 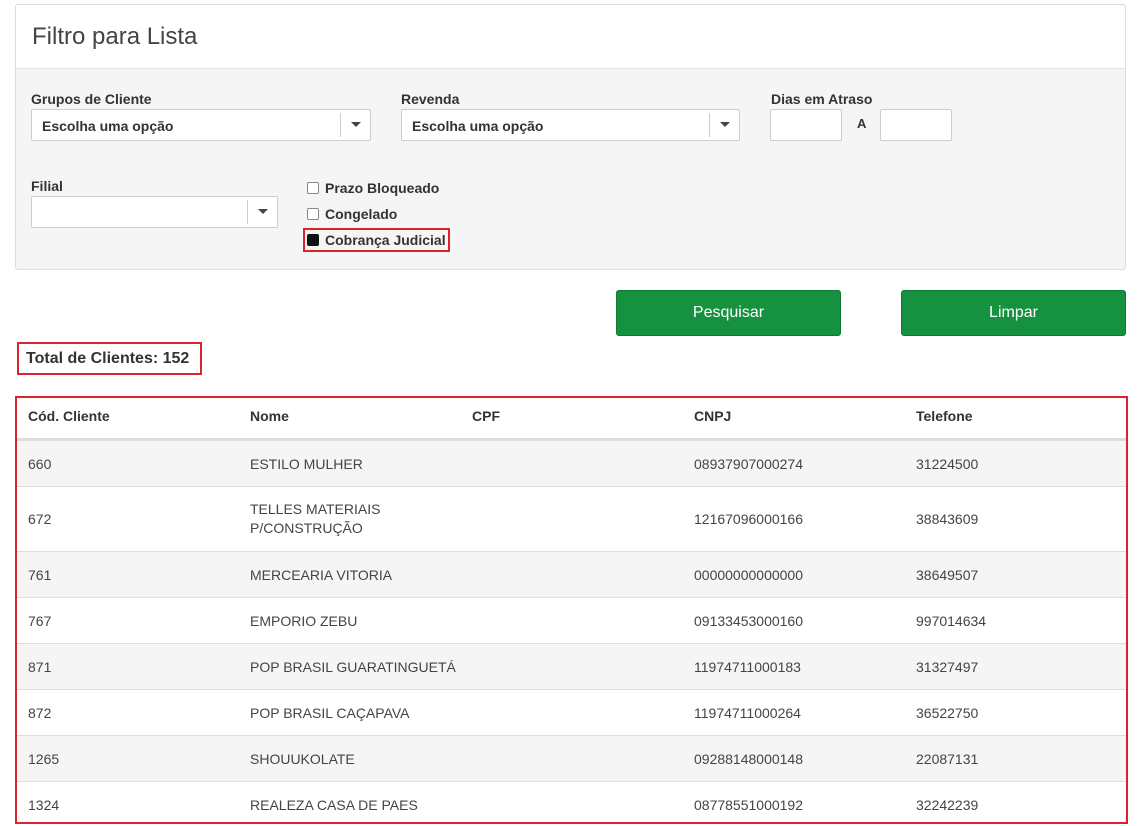 I want to click on cell-nome: MERCEARIA VITORIA, so click(x=321, y=575).